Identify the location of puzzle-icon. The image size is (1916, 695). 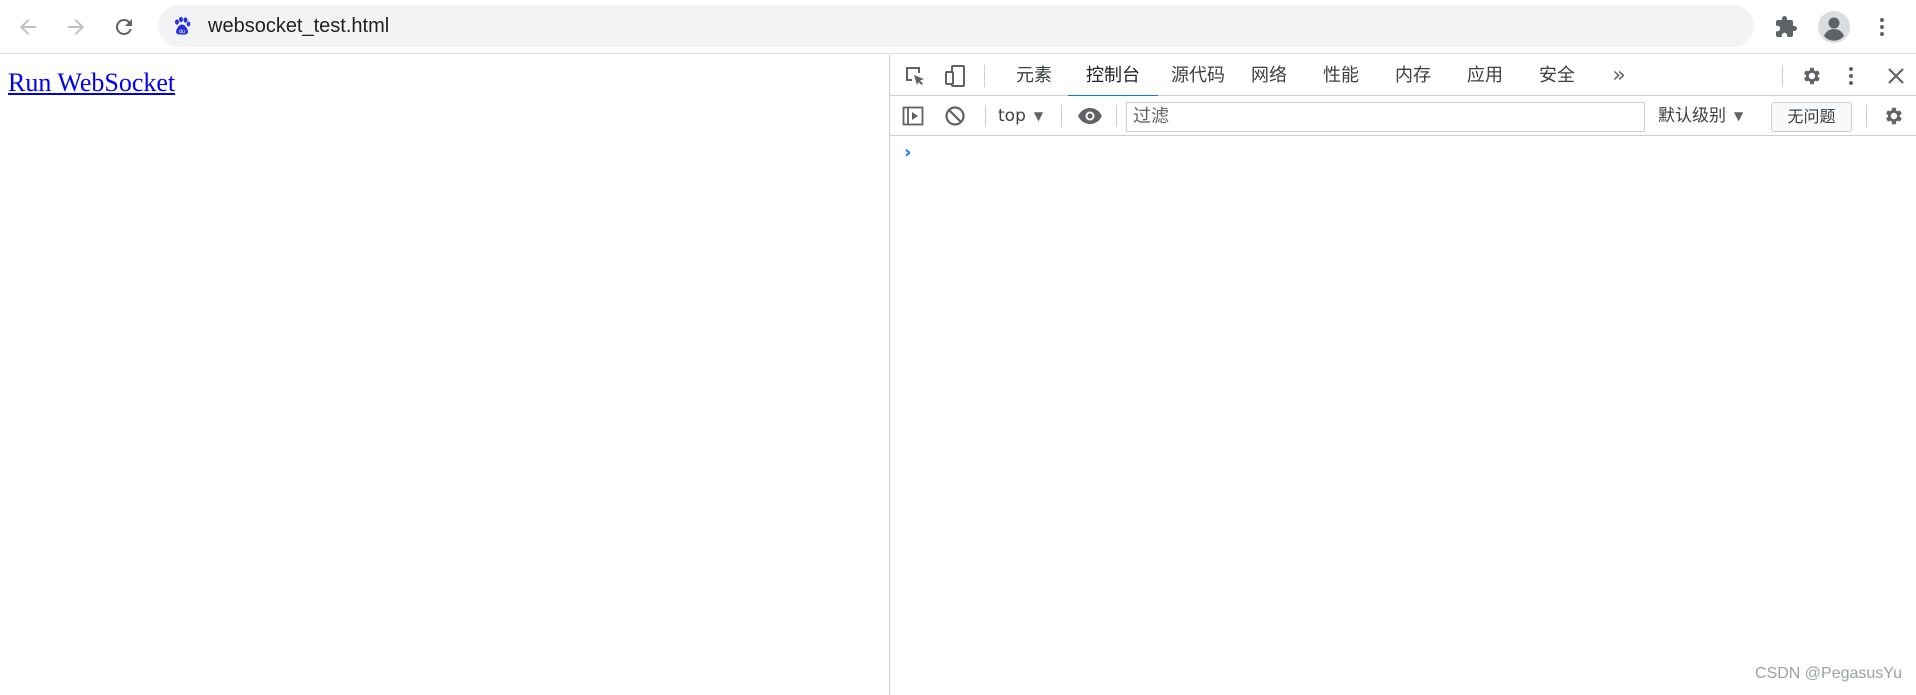
(1786, 26).